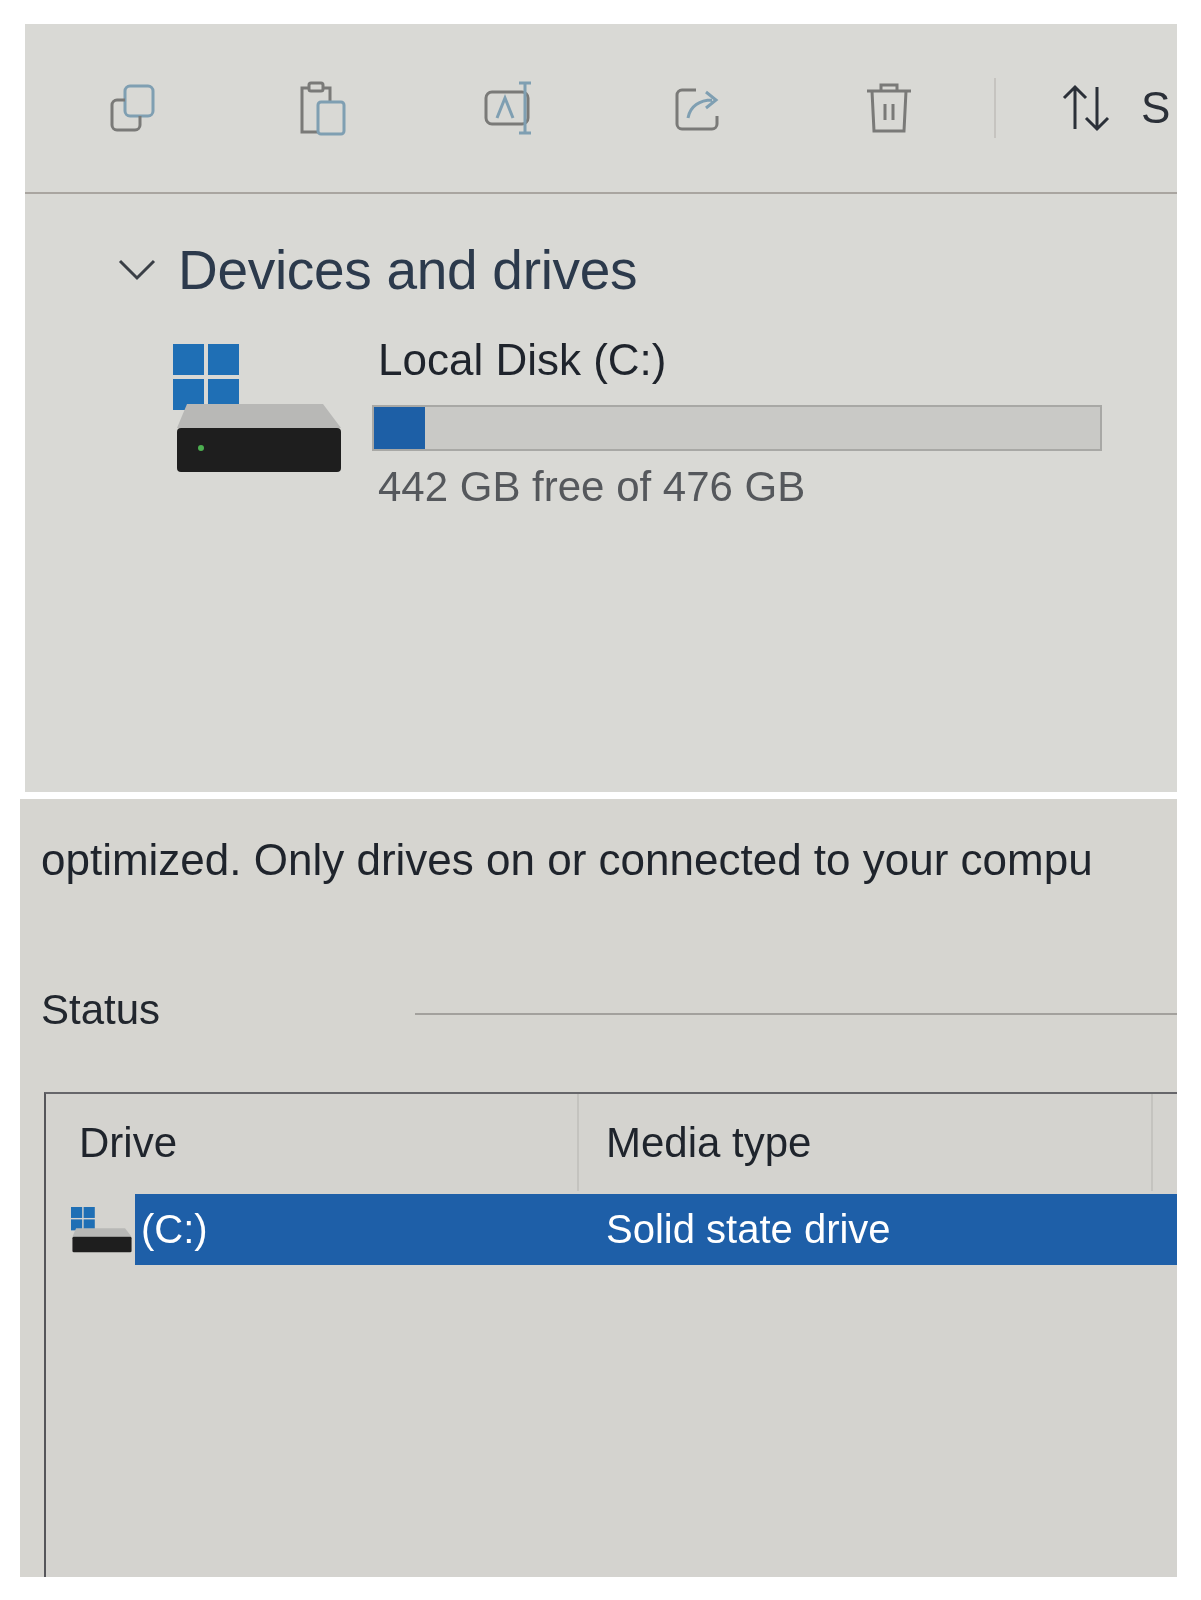  I want to click on column-header: Media type, so click(866, 1142).